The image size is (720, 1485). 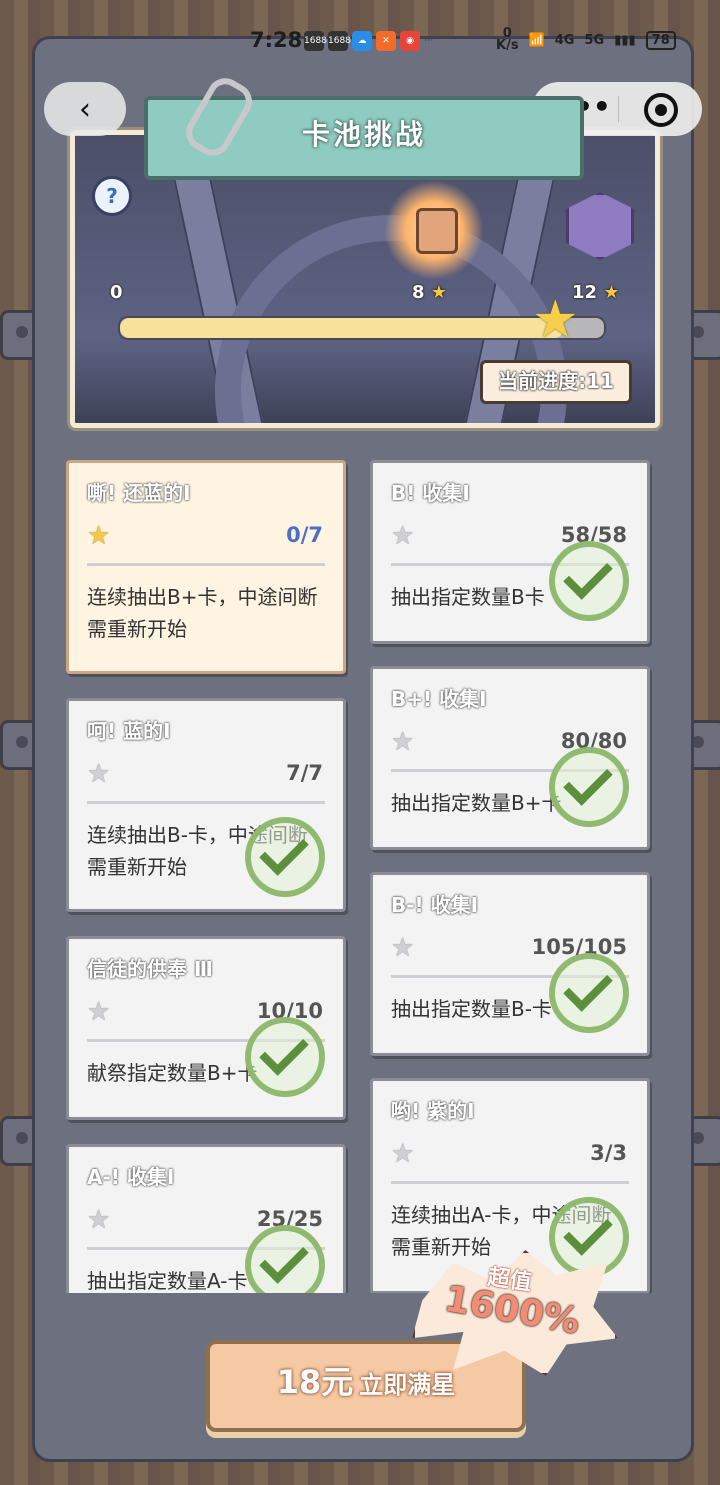 What do you see at coordinates (594, 40) in the screenshot?
I see `network-5g-label: 5G` at bounding box center [594, 40].